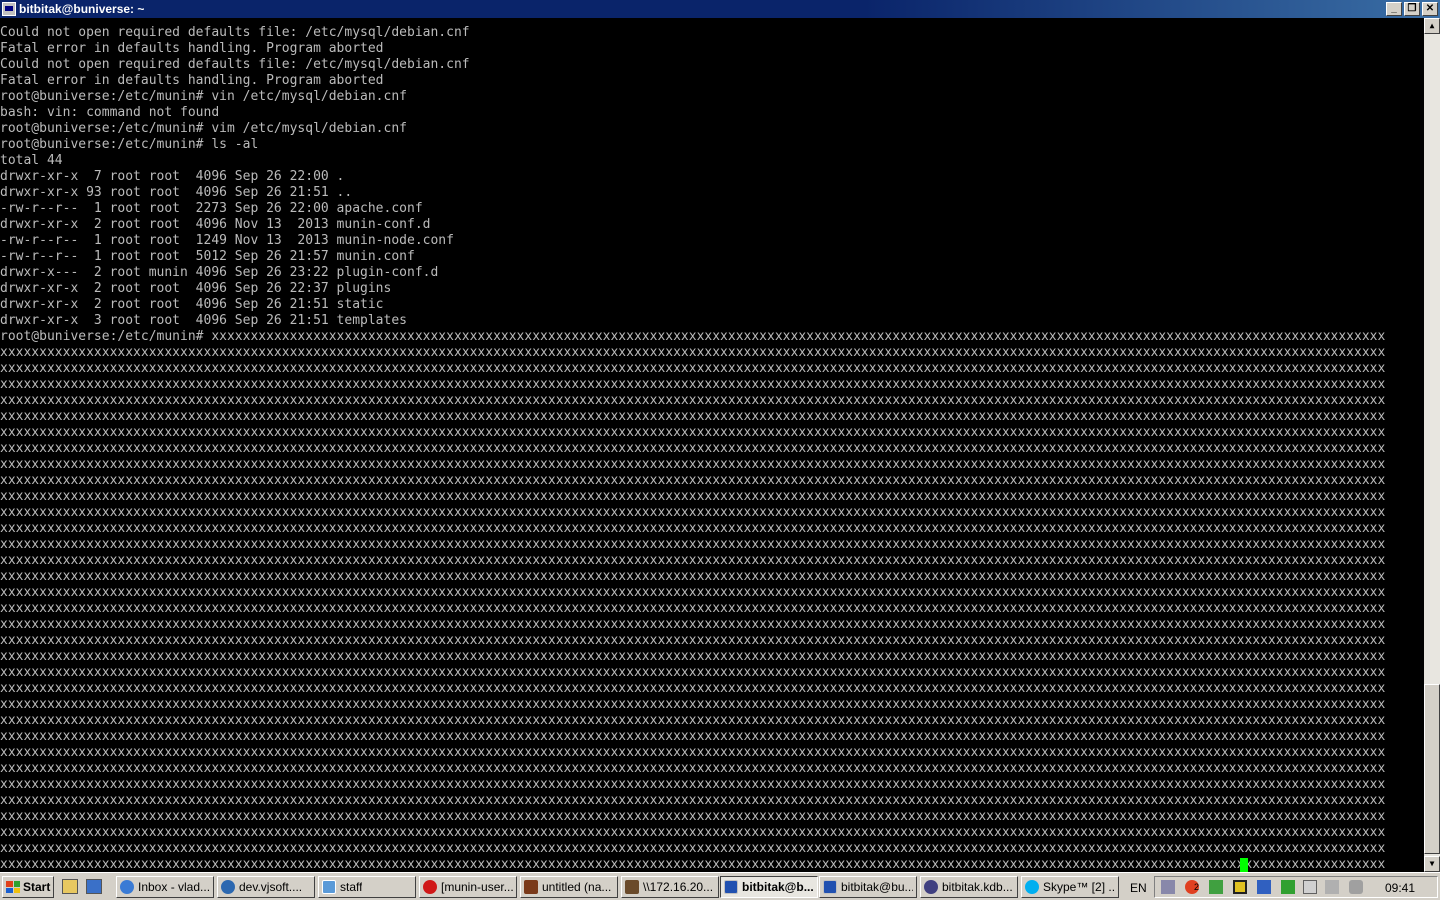 Image resolution: width=1440 pixels, height=900 pixels. What do you see at coordinates (720, 9) in the screenshot?
I see `window-title-bar: bitbitak@buniverse: ~ _ ❐ ✕` at bounding box center [720, 9].